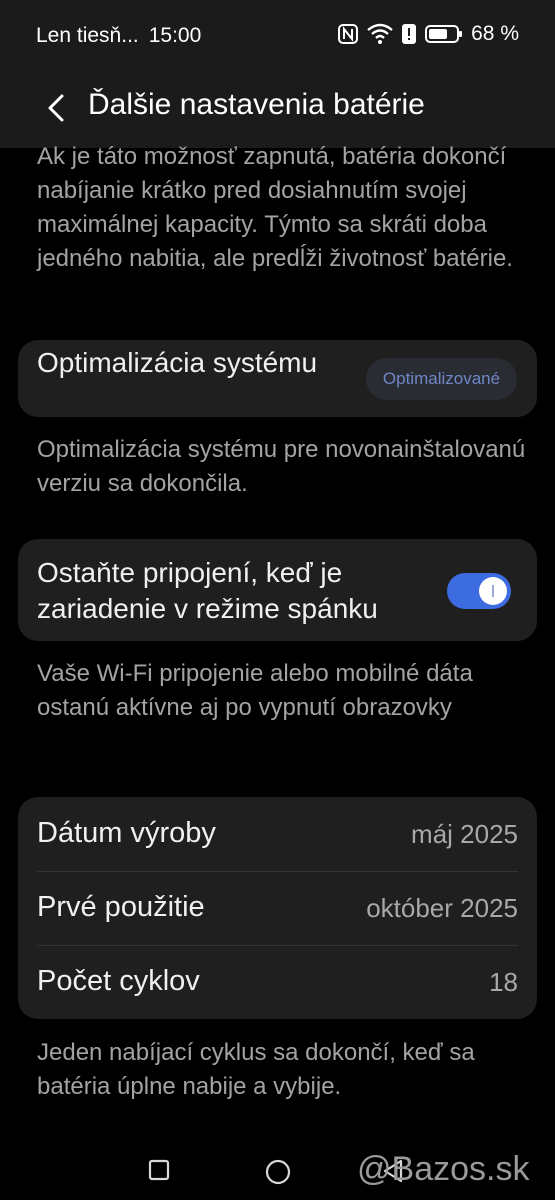  I want to click on chevron-left-icon, so click(56, 108).